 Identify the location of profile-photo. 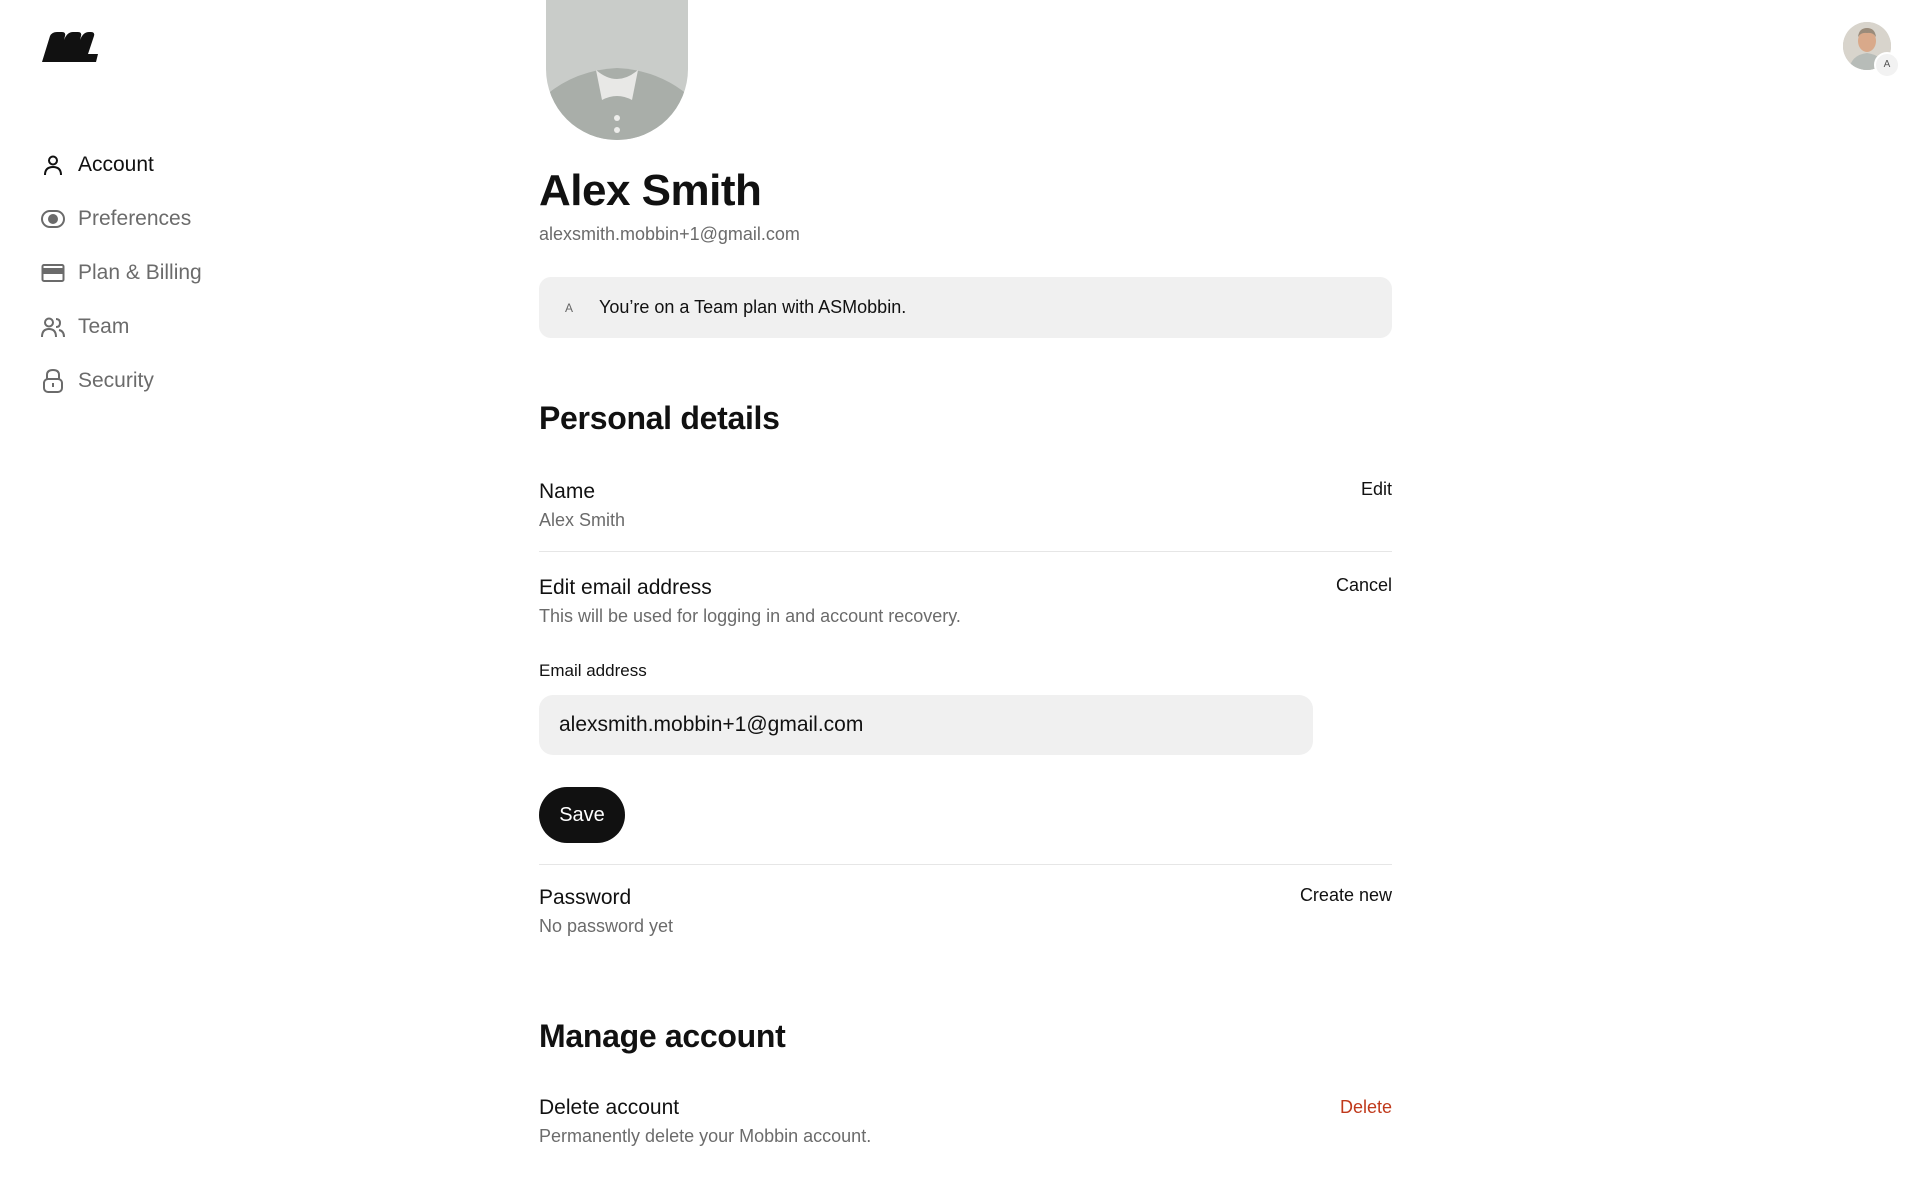
(617, 70).